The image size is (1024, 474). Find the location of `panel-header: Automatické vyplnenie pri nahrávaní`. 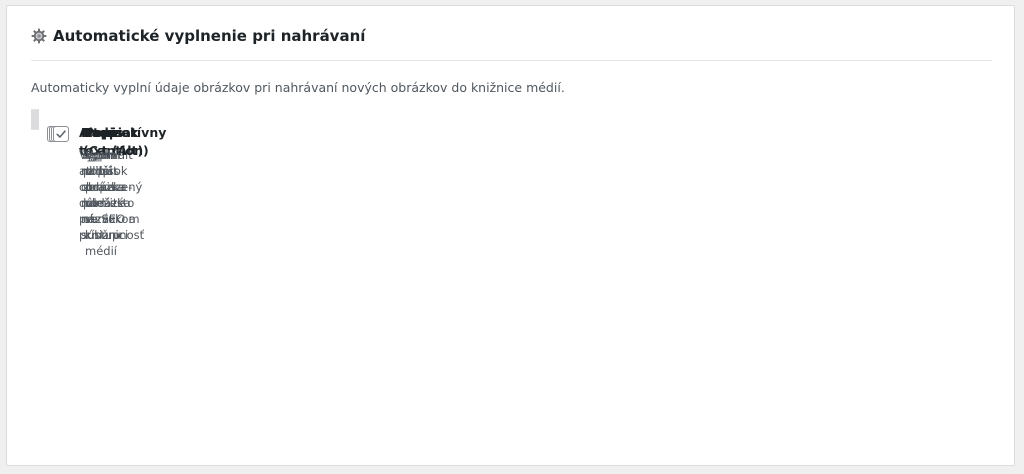

panel-header: Automatické vyplnenie pri nahrávaní is located at coordinates (511, 42).